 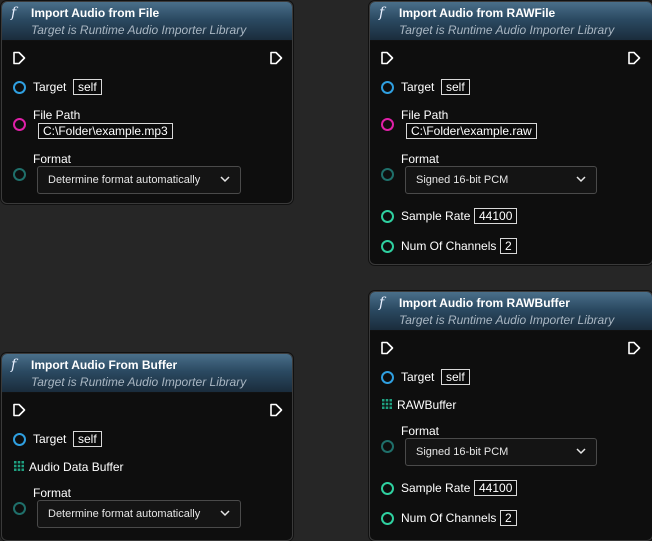 I want to click on node-title: Import Audio from RAWFile, so click(x=477, y=13).